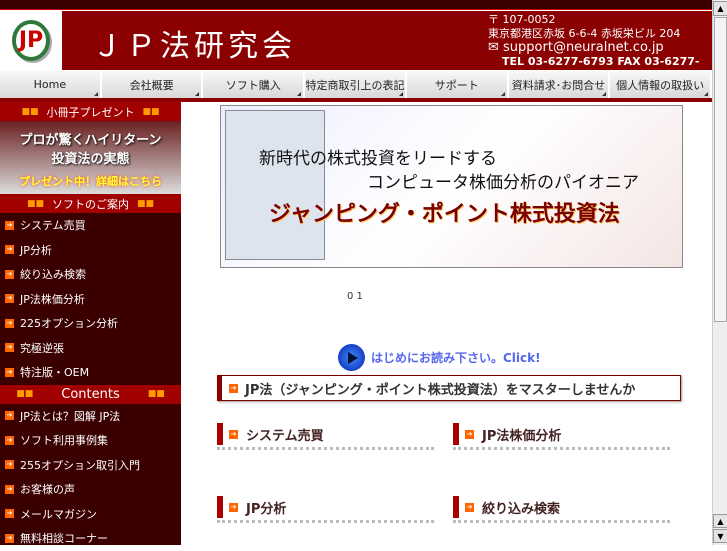 The width and height of the screenshot is (727, 551). What do you see at coordinates (325, 509) in the screenshot?
I see `section-jp-analysis: ➔ JP分析` at bounding box center [325, 509].